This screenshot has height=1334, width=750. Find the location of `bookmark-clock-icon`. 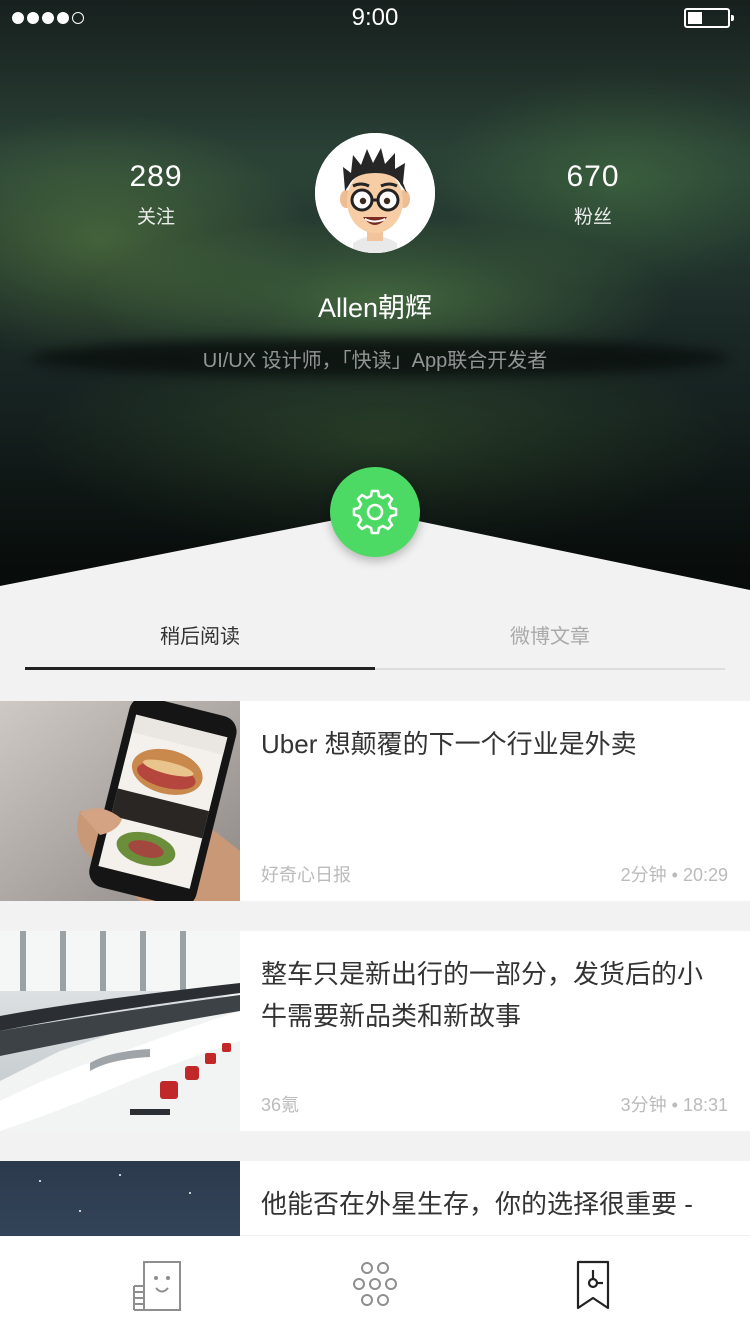

bookmark-clock-icon is located at coordinates (593, 1285).